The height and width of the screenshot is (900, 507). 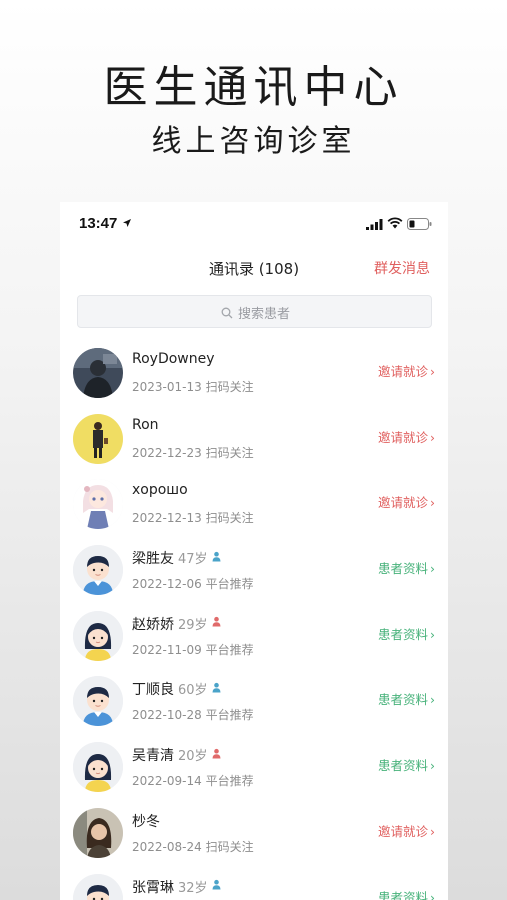 I want to click on contact-date: 2022-10-28, so click(x=167, y=715).